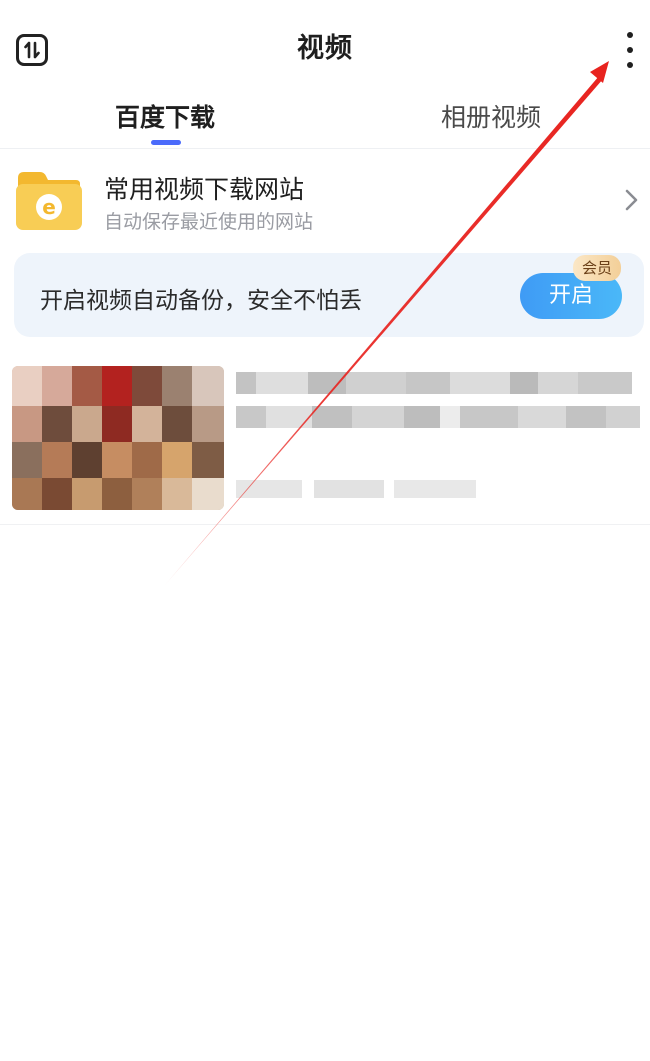 The width and height of the screenshot is (650, 1061). What do you see at coordinates (631, 200) in the screenshot?
I see `chevron-right-icon` at bounding box center [631, 200].